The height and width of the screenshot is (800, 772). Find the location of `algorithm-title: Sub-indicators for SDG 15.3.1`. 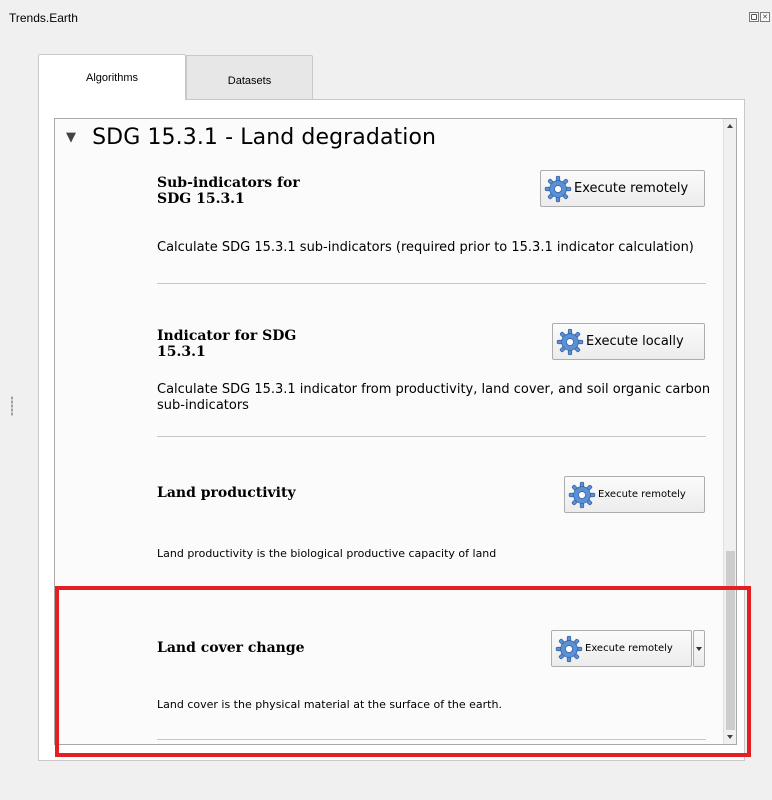

algorithm-title: Sub-indicators for SDG 15.3.1 is located at coordinates (228, 191).